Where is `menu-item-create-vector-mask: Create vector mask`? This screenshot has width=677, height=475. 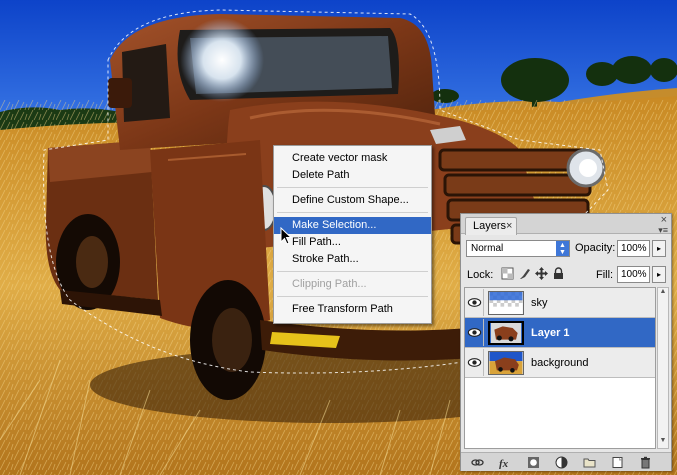
menu-item-create-vector-mask: Create vector mask is located at coordinates (352, 158).